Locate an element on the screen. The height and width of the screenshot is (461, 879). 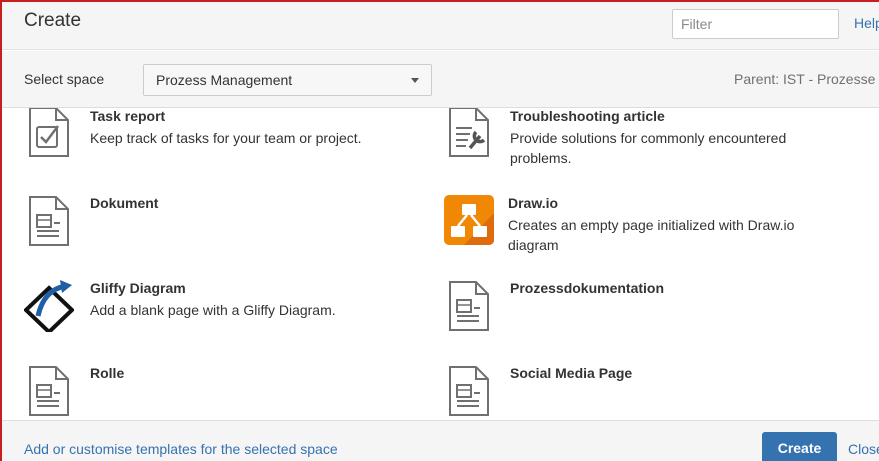
help-link: Help is located at coordinates (866, 23).